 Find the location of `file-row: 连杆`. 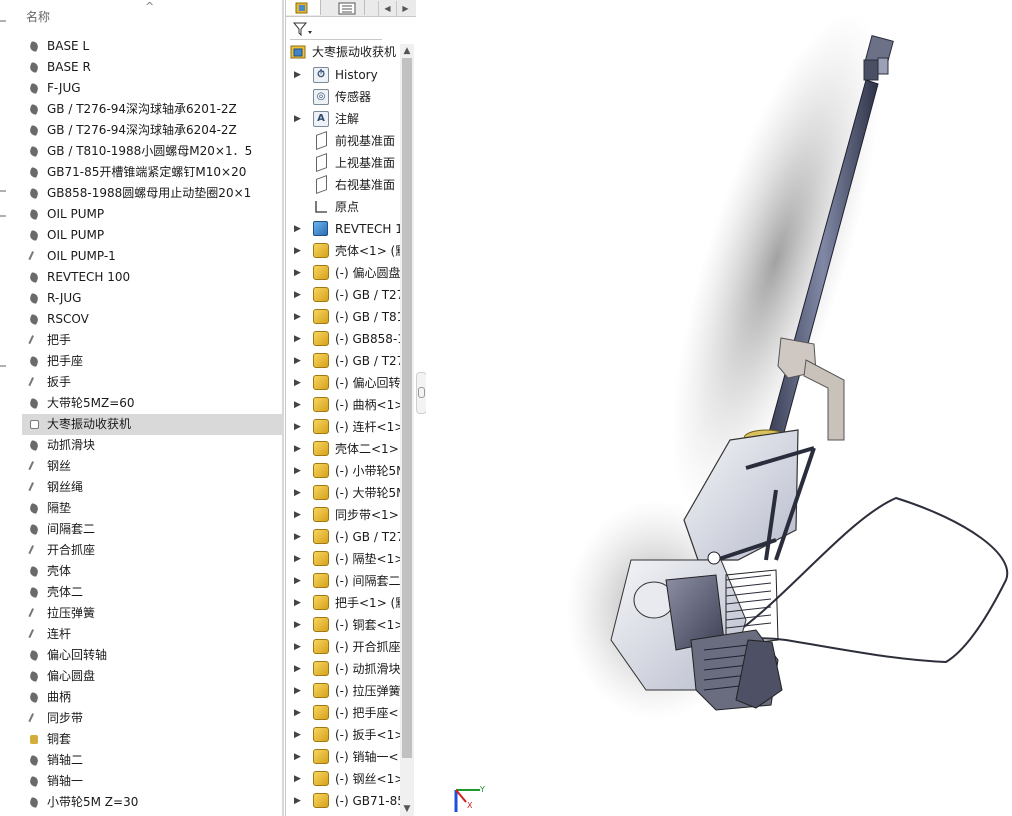

file-row: 连杆 is located at coordinates (153, 634).